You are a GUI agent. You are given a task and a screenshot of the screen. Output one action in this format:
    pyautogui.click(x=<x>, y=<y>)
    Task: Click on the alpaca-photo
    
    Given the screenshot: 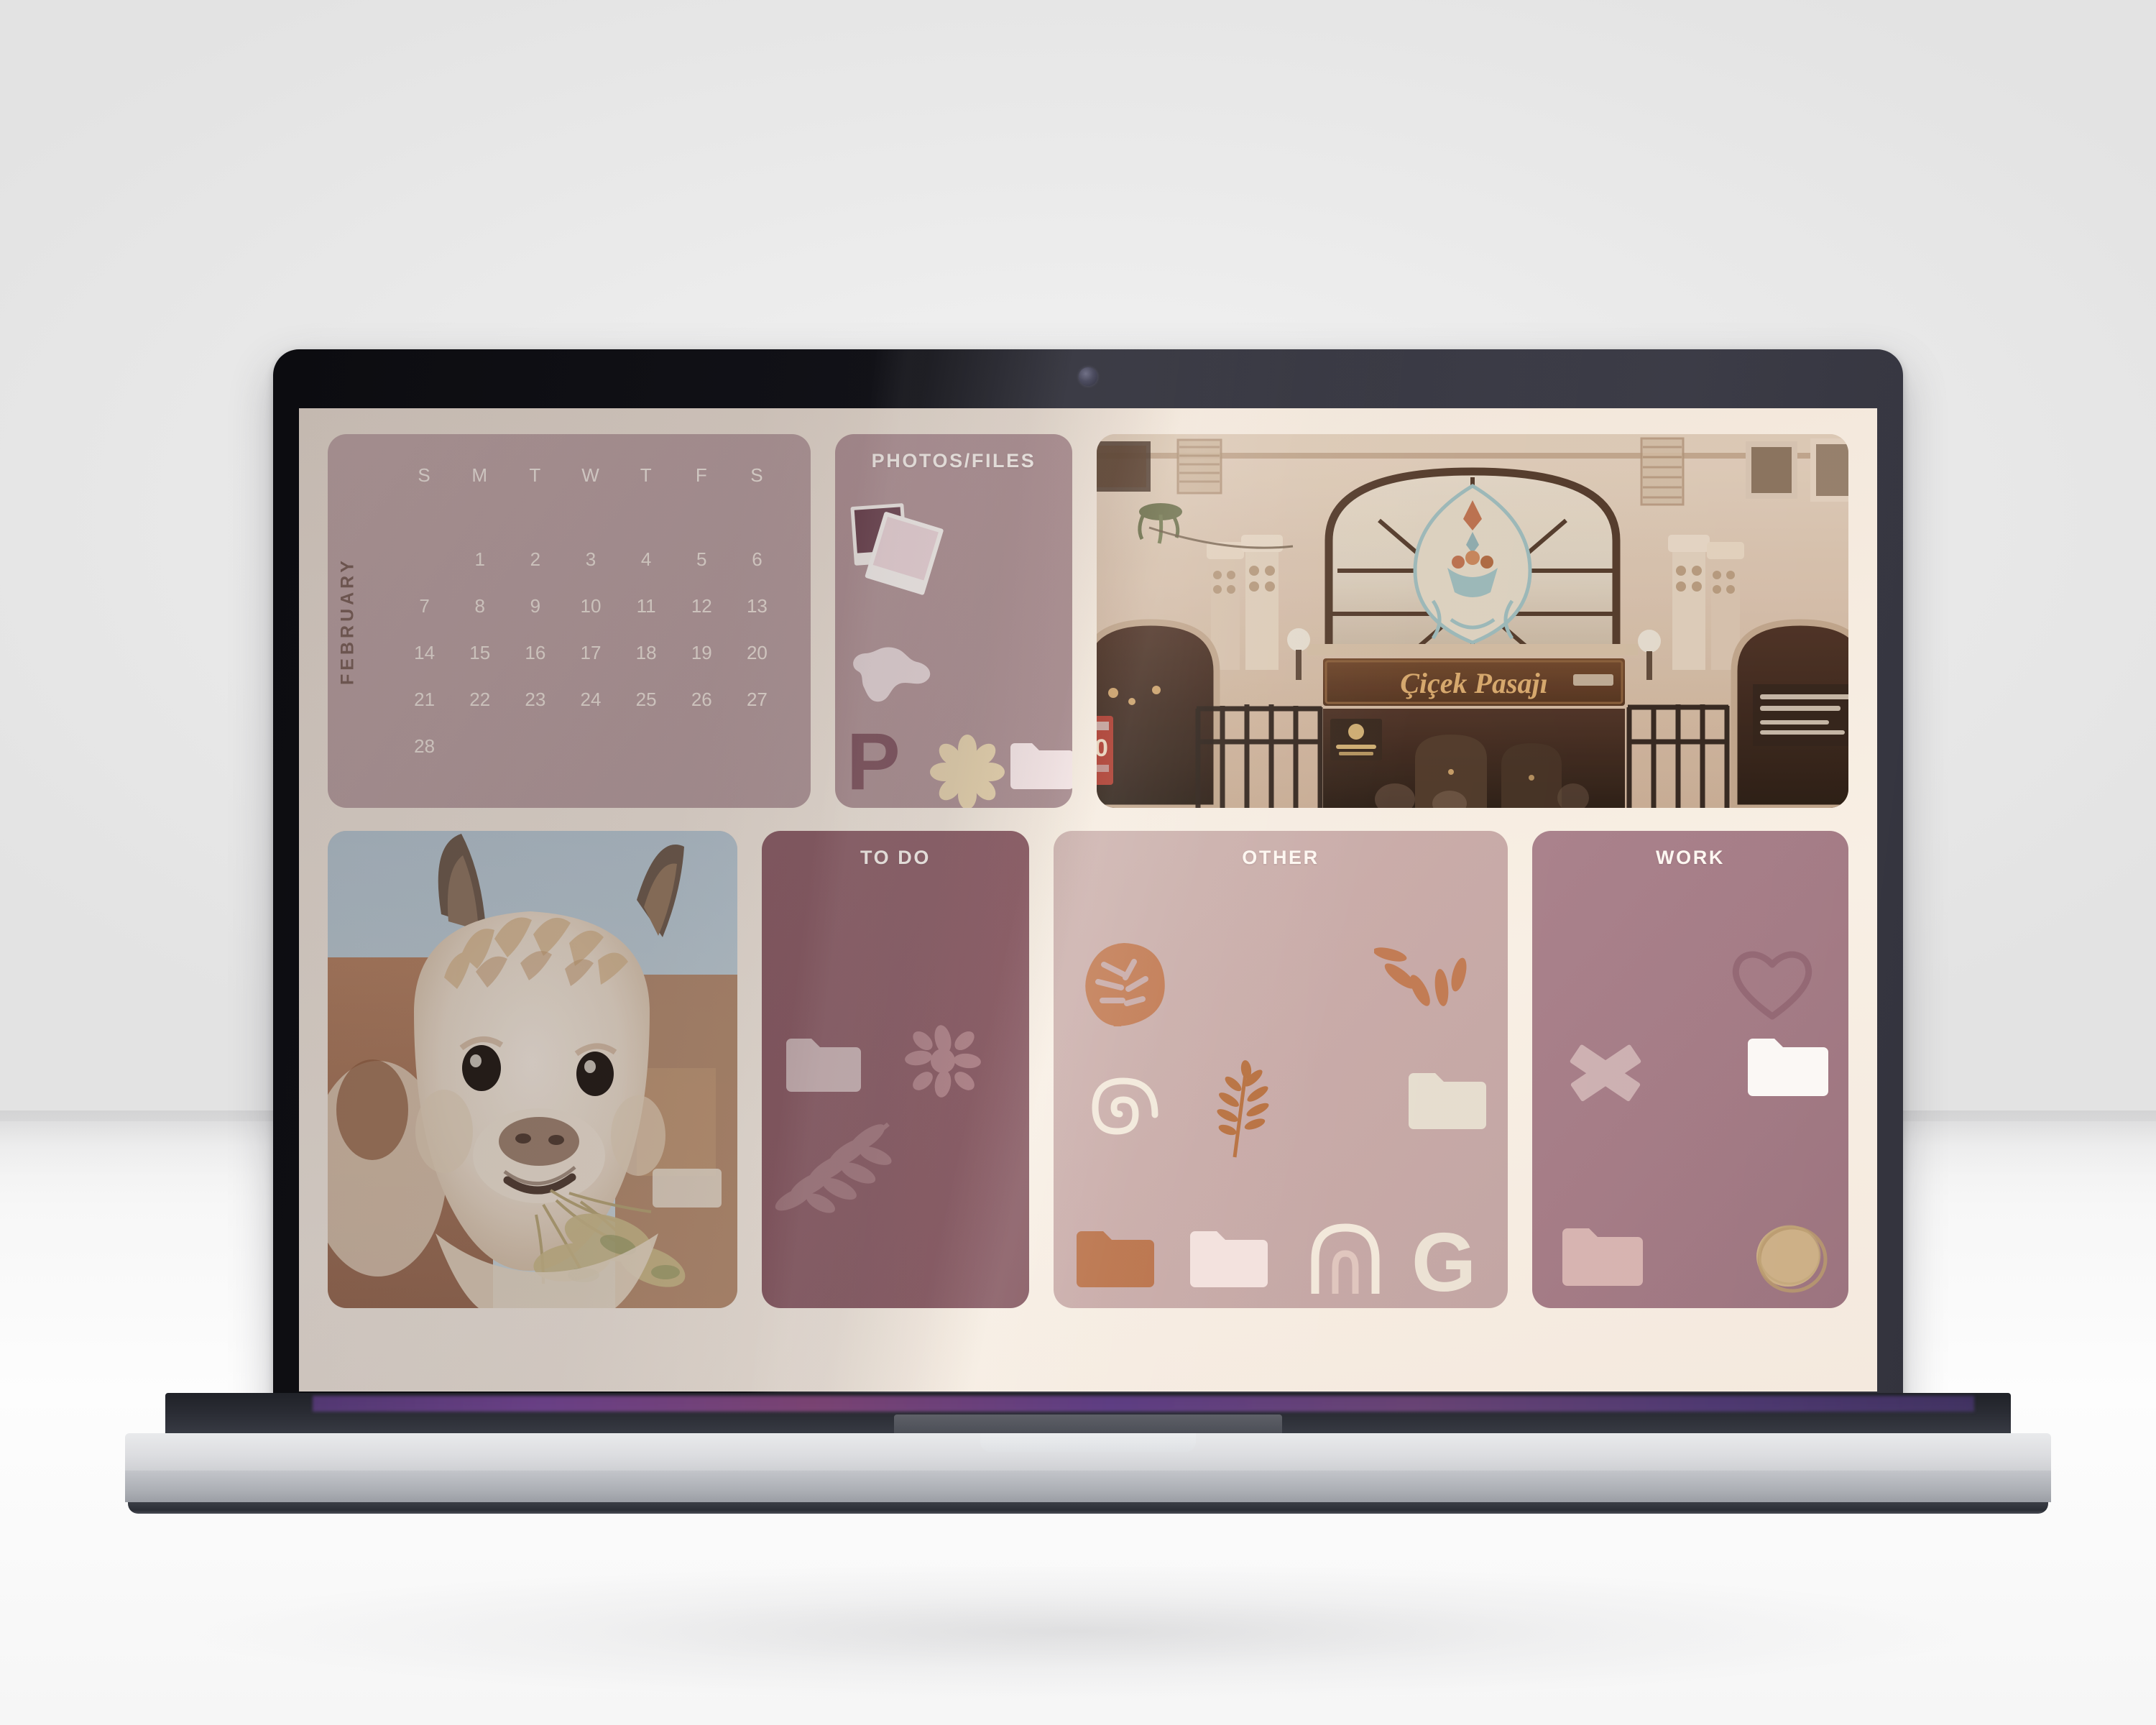 What is the action you would take?
    pyautogui.click(x=532, y=1069)
    